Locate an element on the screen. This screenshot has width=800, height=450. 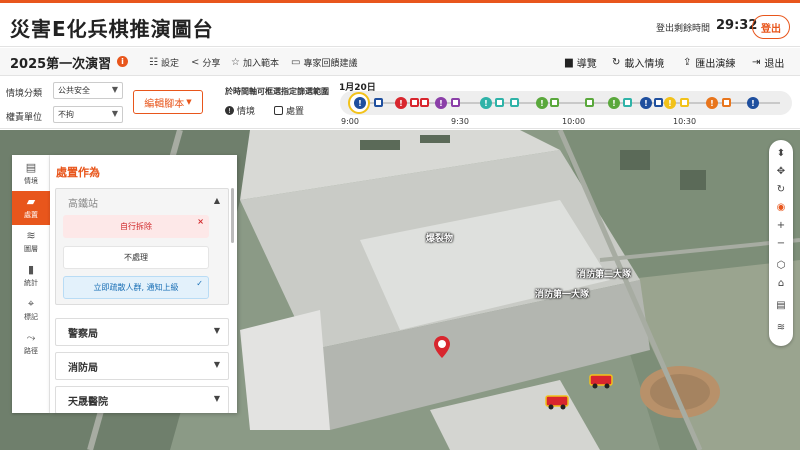
timeline-track: !!!!!!!!!! is located at coordinates (566, 103).